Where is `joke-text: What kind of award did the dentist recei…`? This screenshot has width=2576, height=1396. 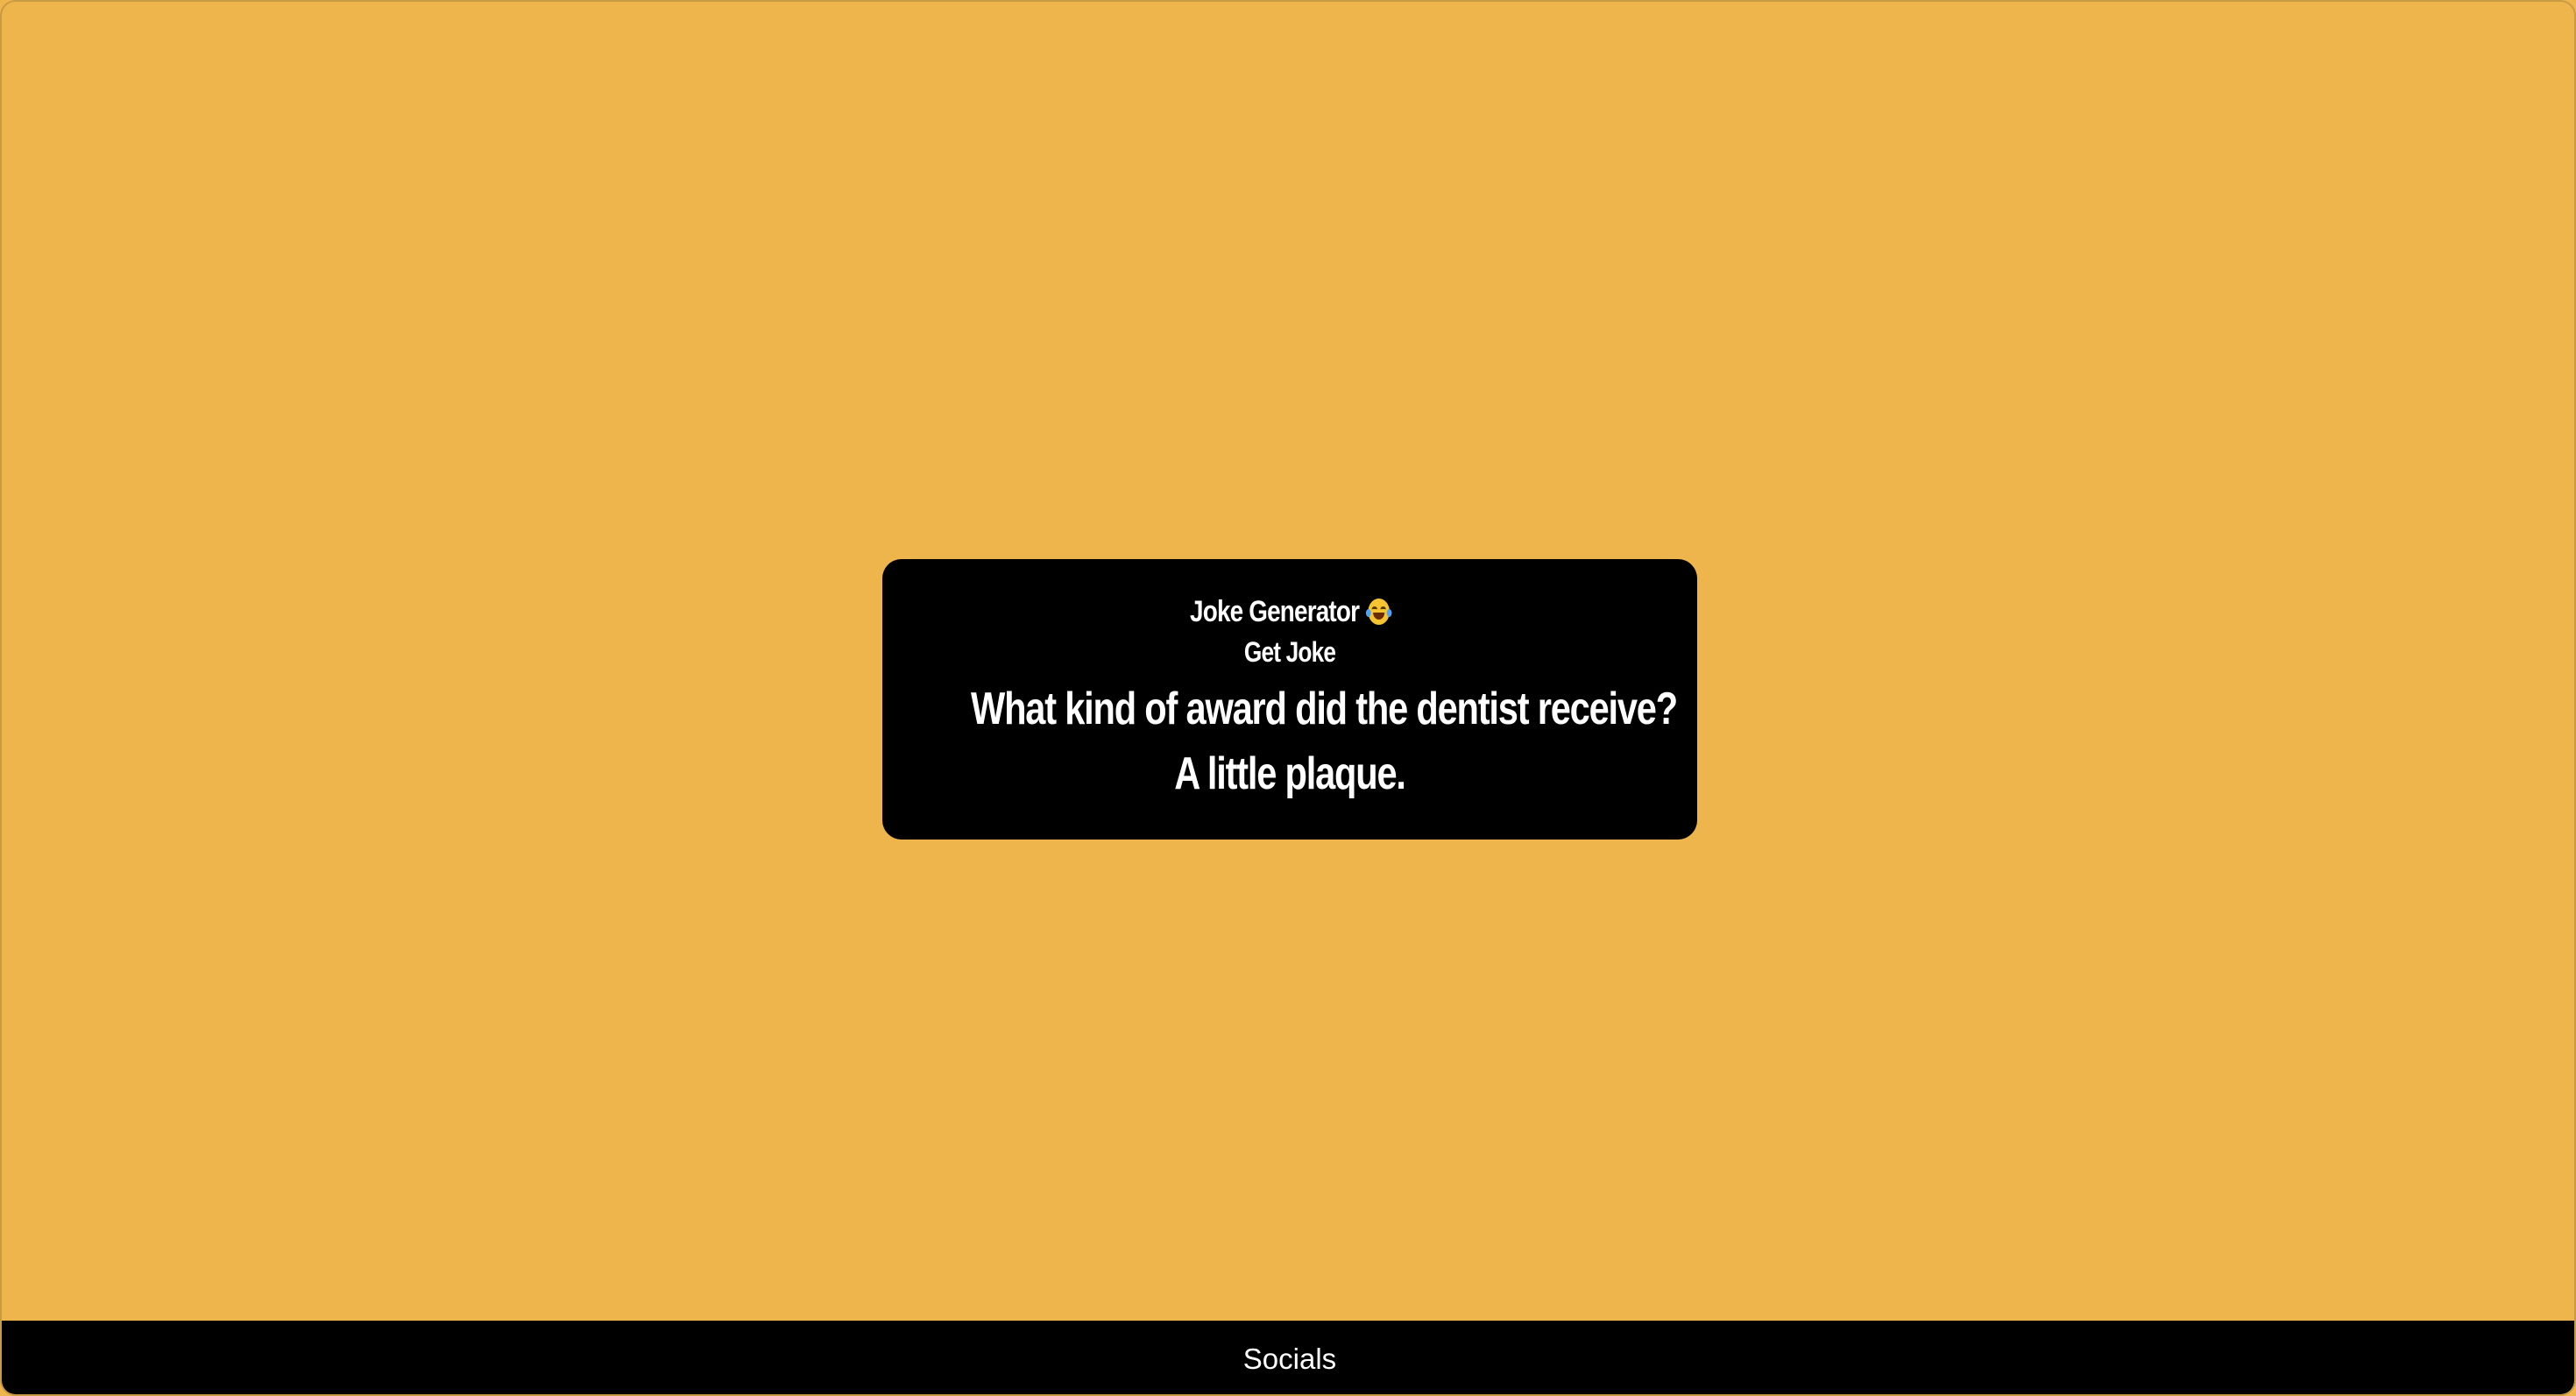 joke-text: What kind of award did the dentist recei… is located at coordinates (1324, 741).